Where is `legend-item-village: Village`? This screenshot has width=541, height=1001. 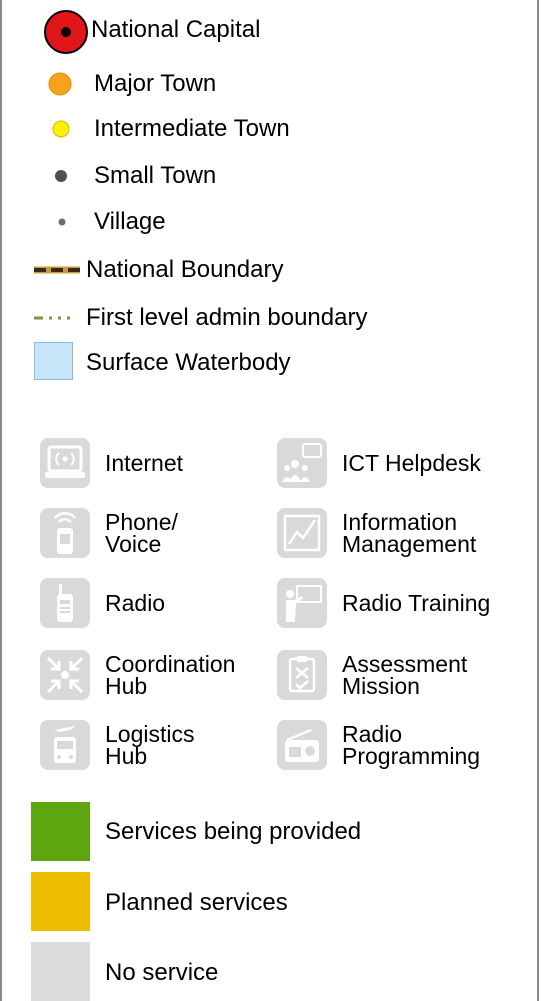
legend-item-village: Village is located at coordinates (130, 222).